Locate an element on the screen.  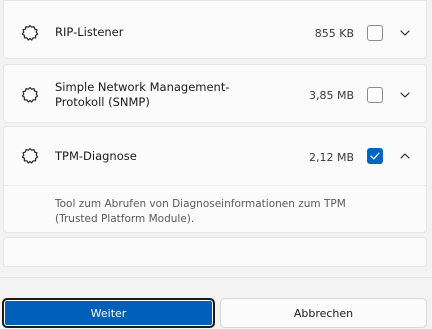
checkmark-icon is located at coordinates (375, 156).